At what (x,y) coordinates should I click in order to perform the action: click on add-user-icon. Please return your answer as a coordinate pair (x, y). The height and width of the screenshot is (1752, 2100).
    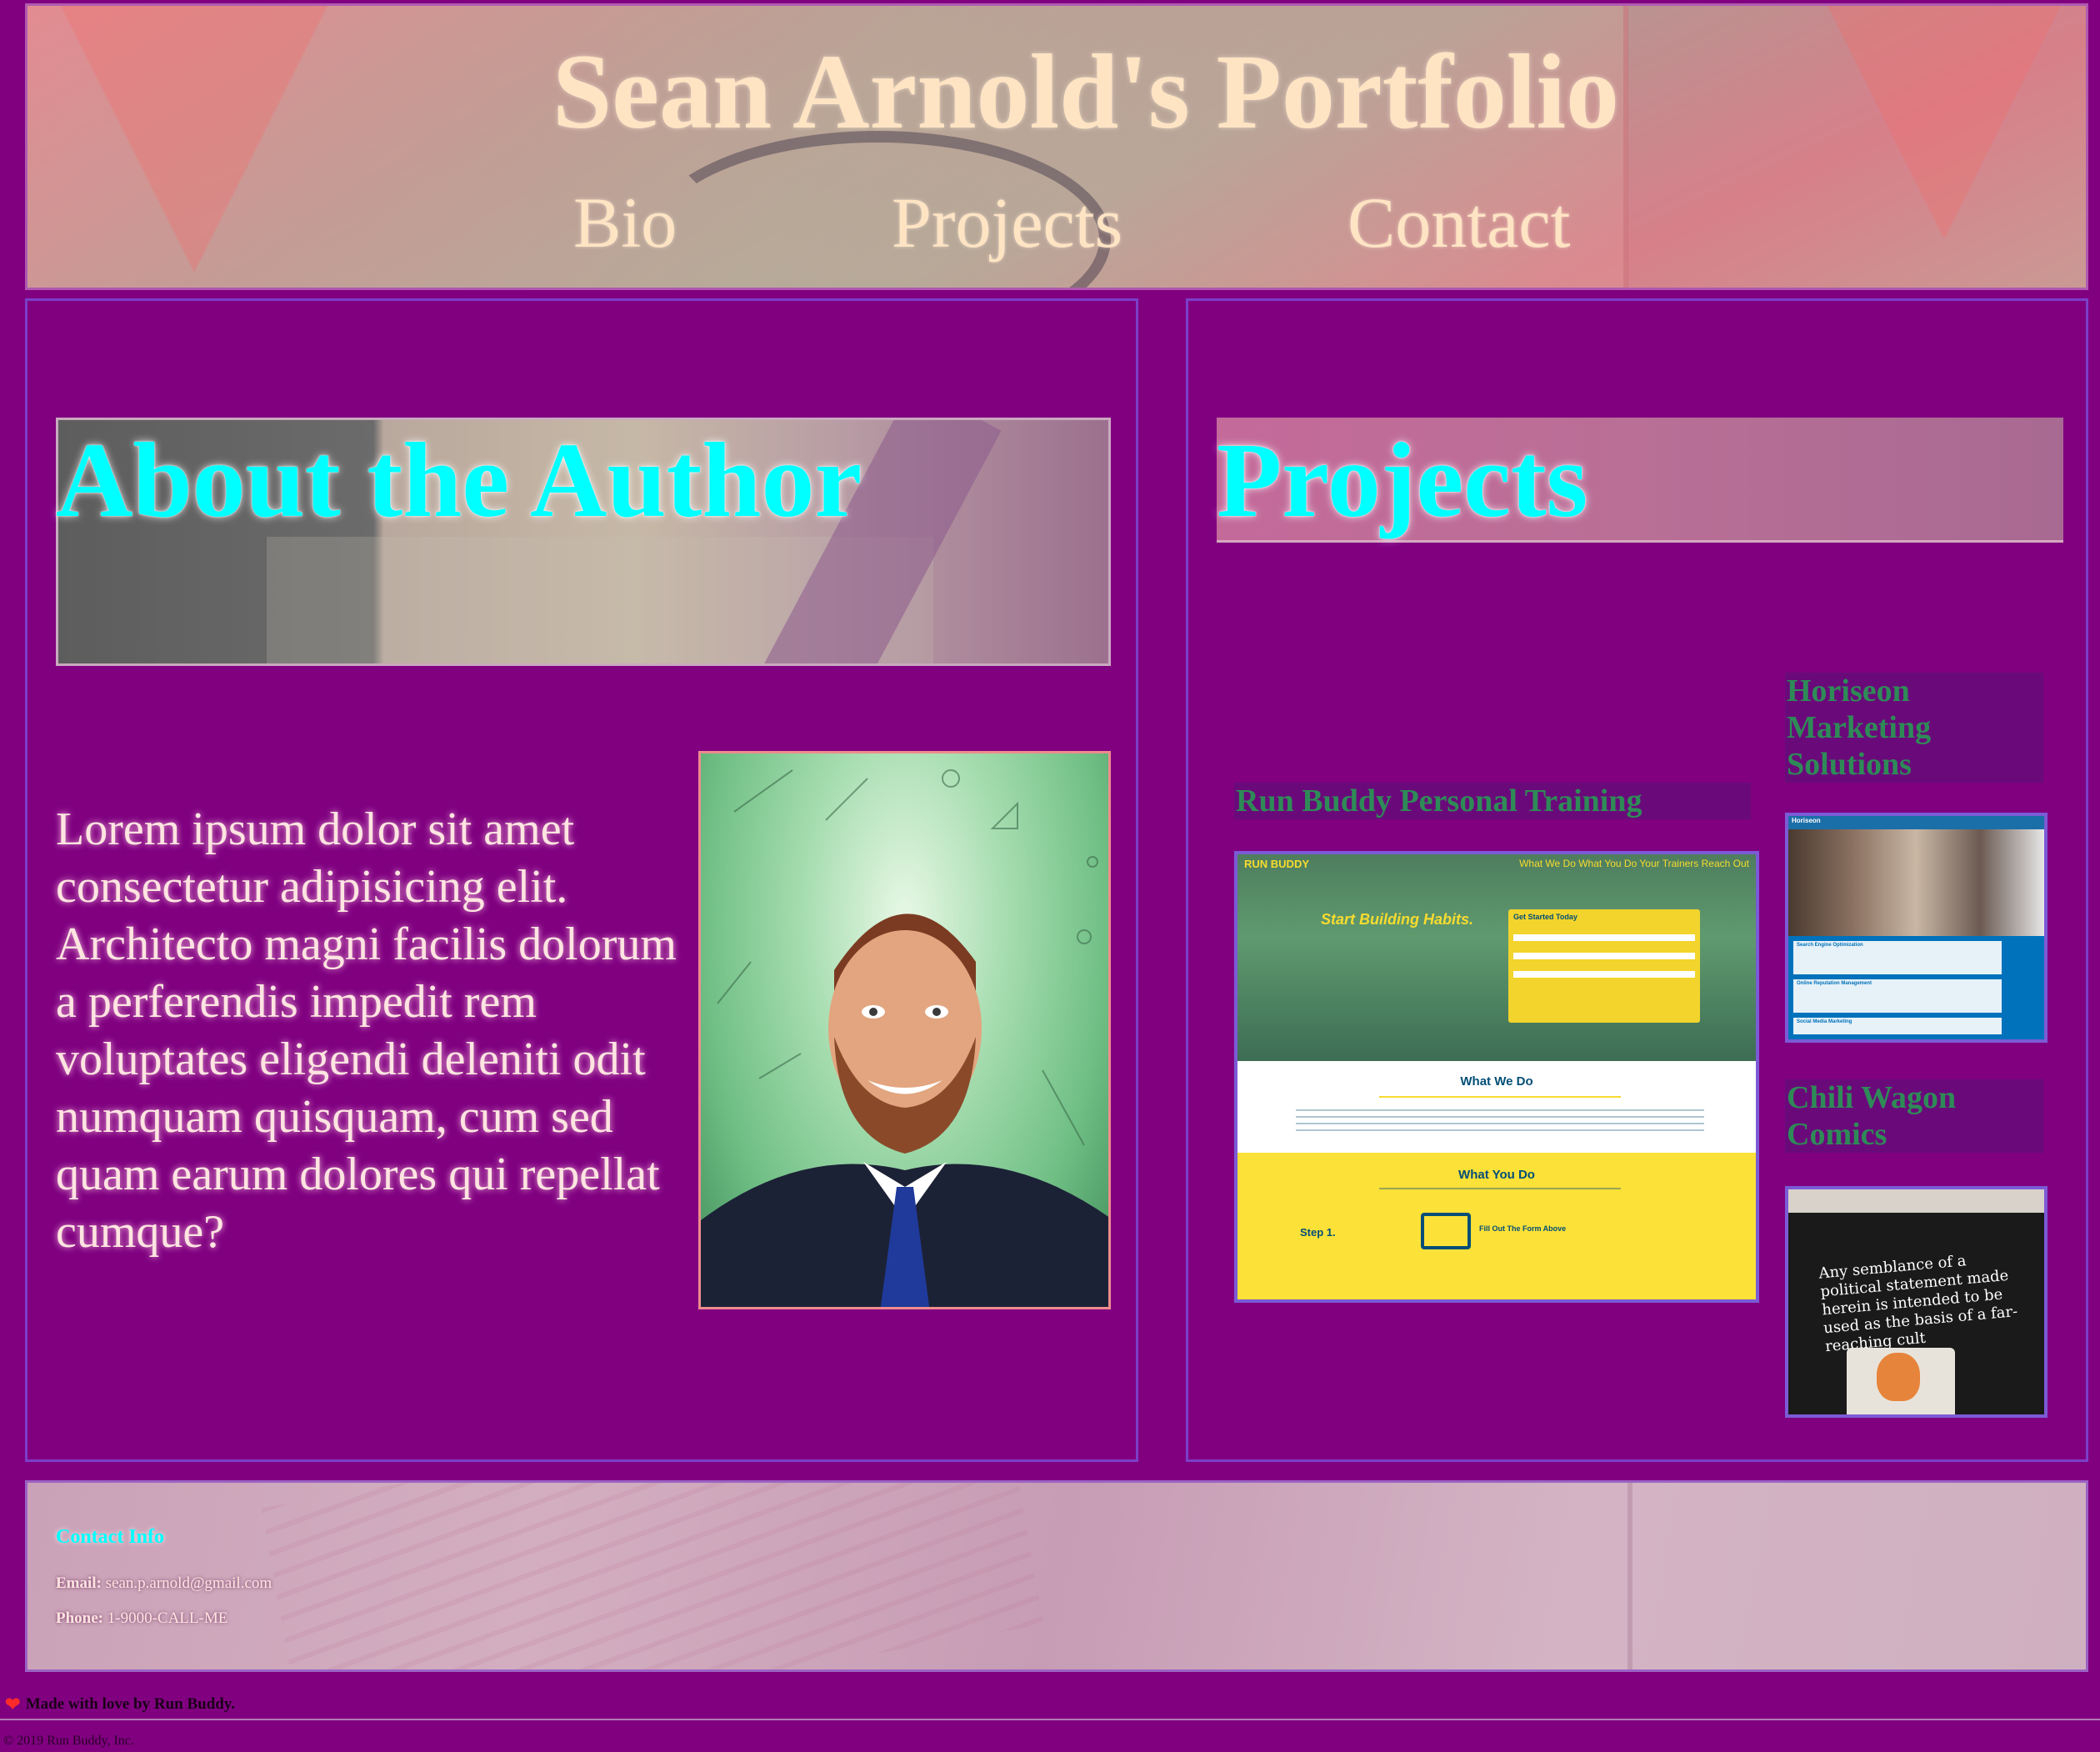
    Looking at the image, I should click on (1446, 1231).